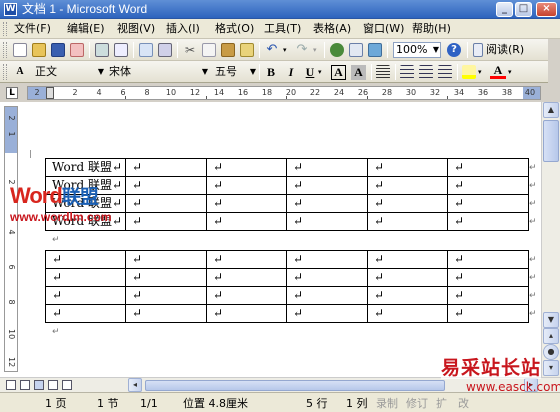  What do you see at coordinates (295, 385) in the screenshot?
I see `horizontal-scroll-thumb` at bounding box center [295, 385].